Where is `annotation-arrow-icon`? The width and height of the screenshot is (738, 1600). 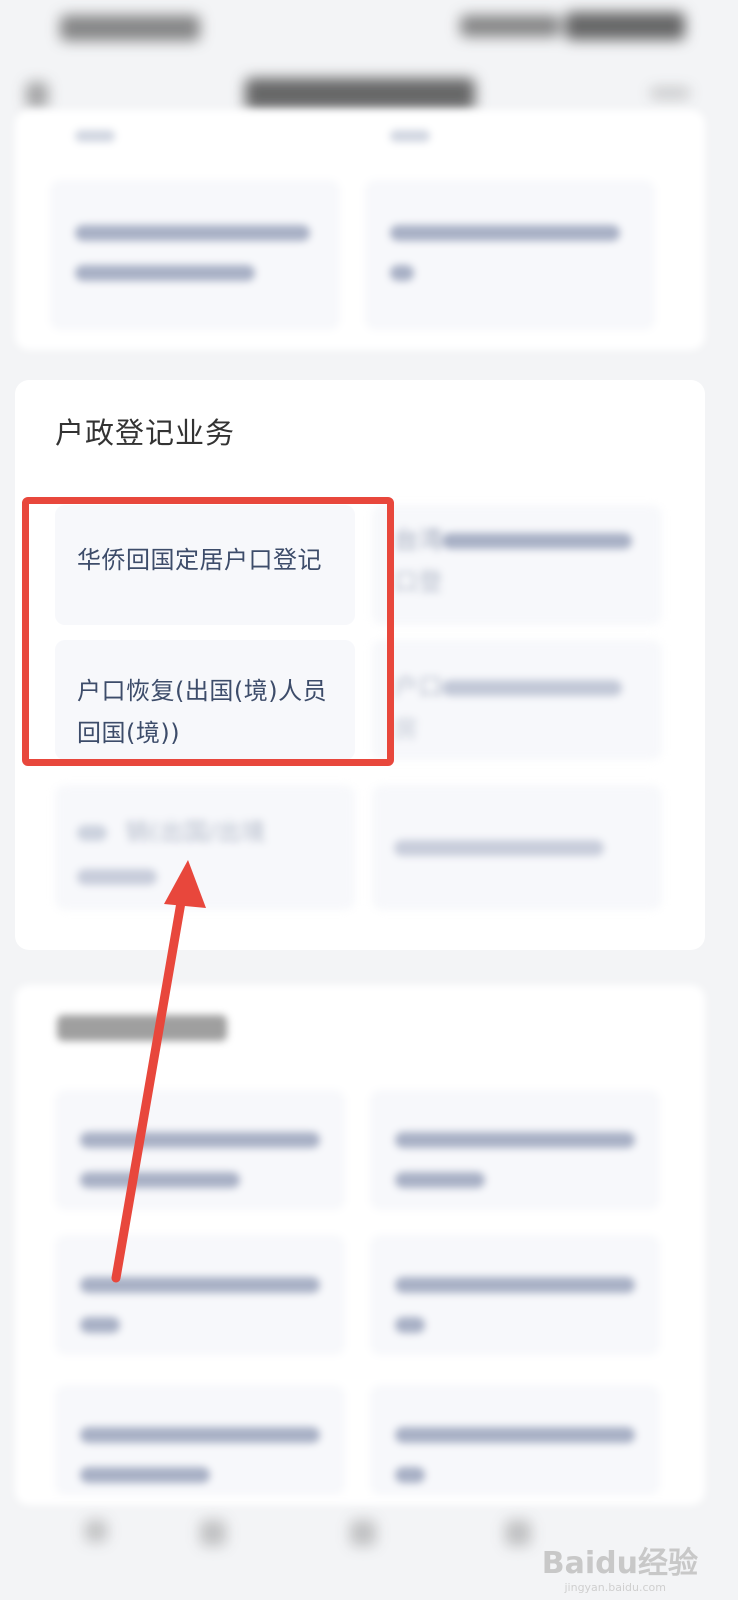
annotation-arrow-icon is located at coordinates (158, 1071).